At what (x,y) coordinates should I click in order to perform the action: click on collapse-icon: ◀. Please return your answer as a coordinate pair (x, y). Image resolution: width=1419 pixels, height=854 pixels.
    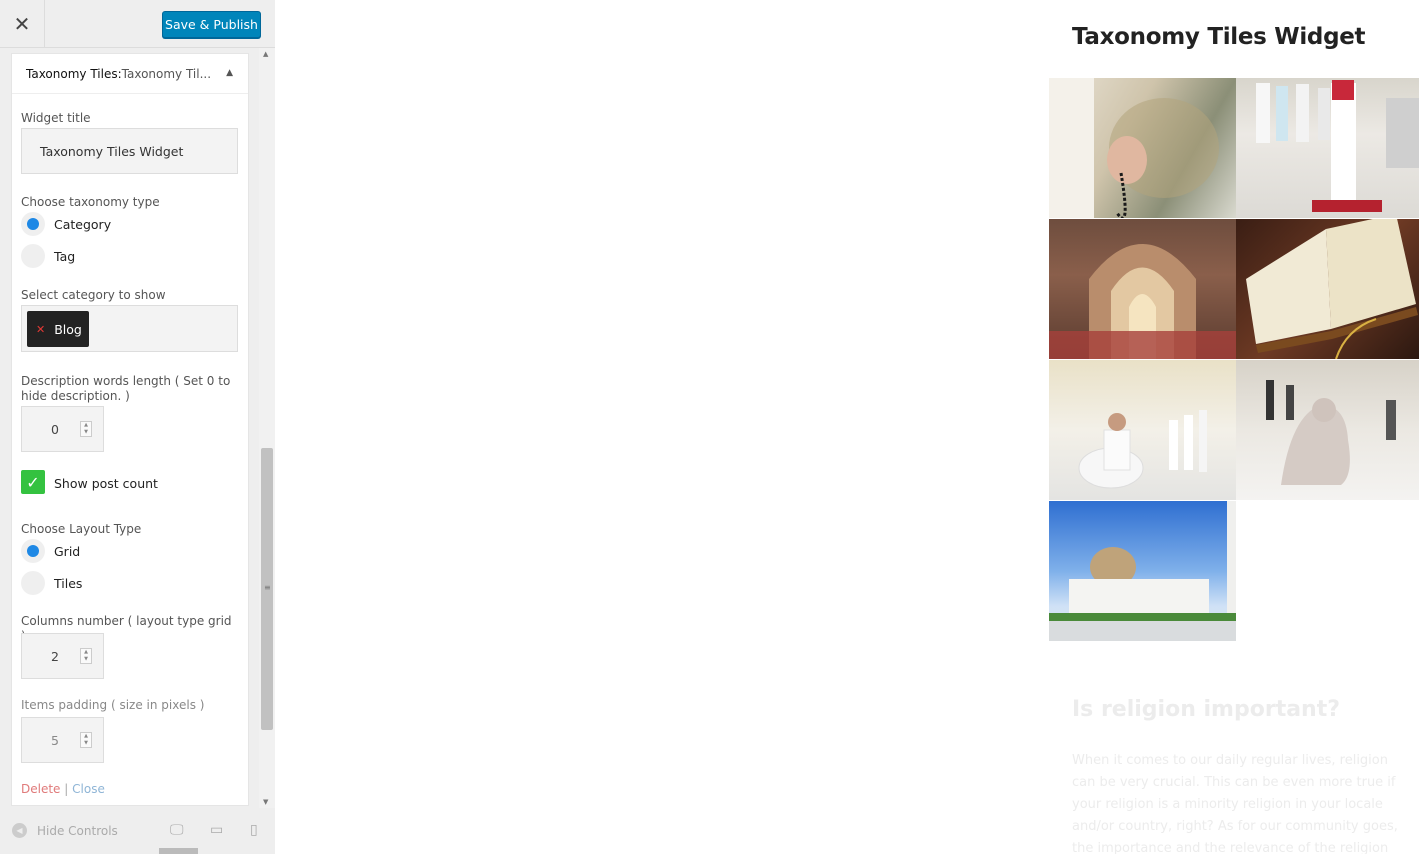
    Looking at the image, I should click on (19, 830).